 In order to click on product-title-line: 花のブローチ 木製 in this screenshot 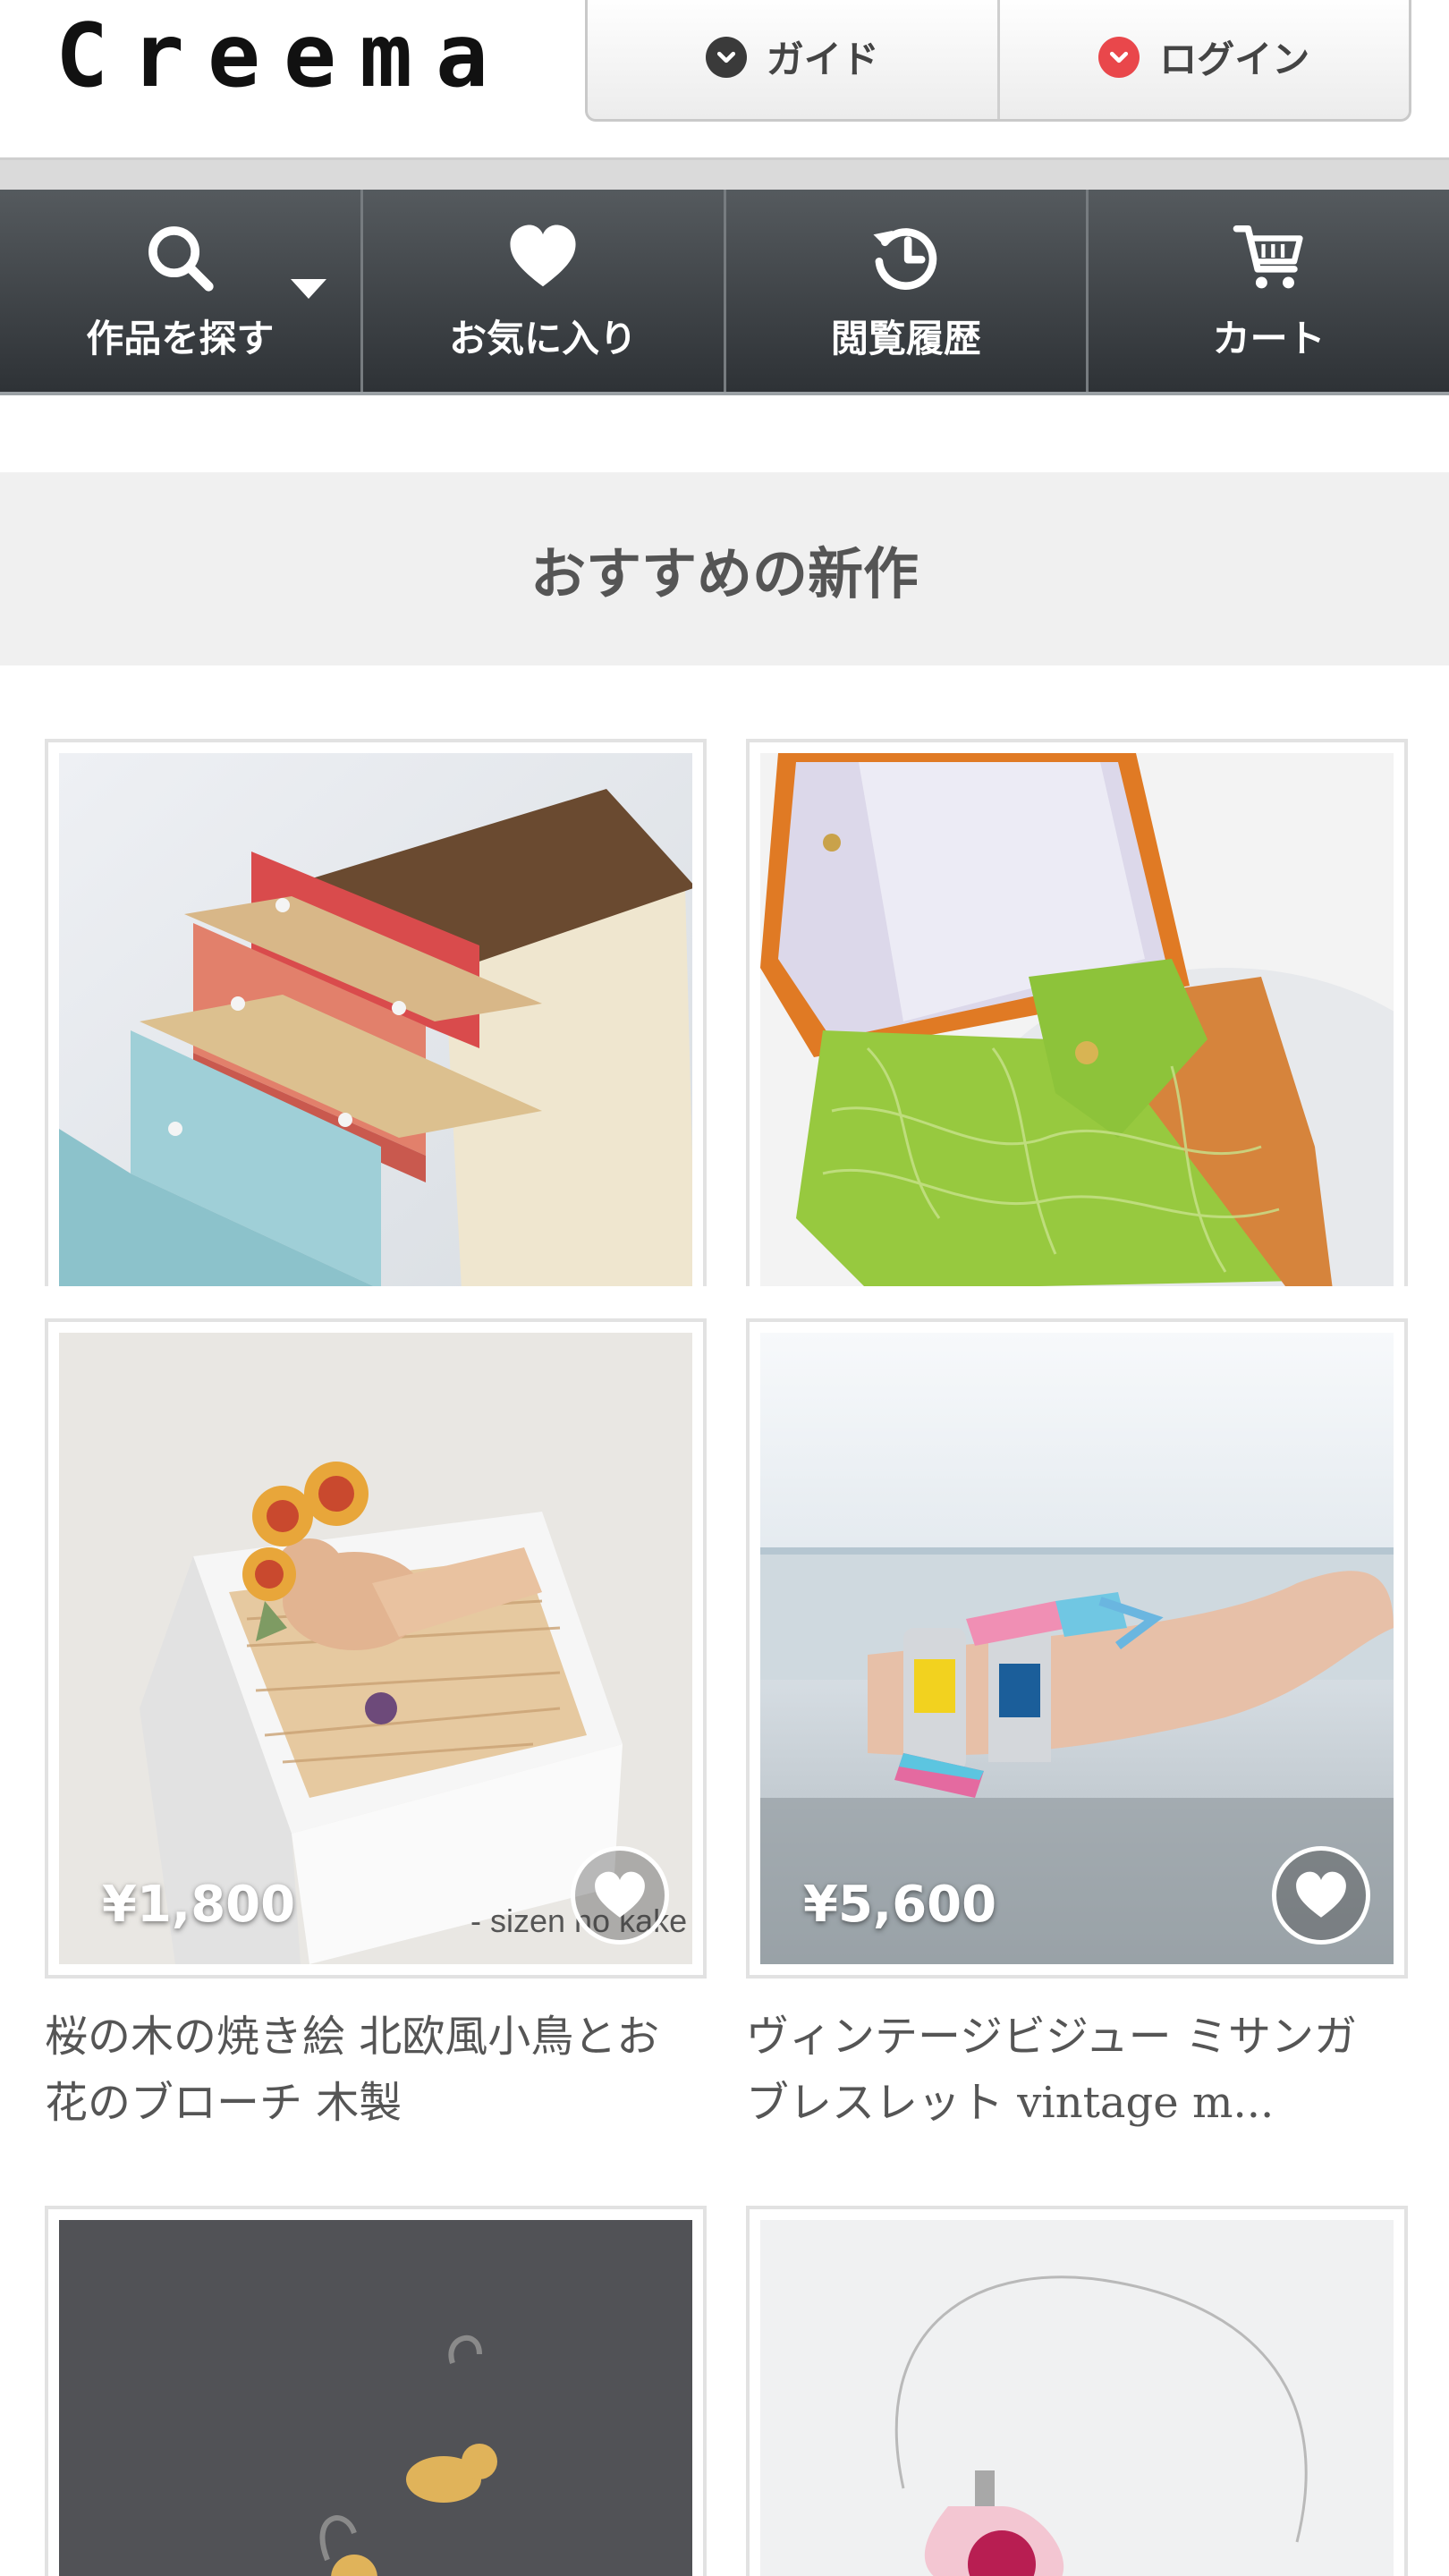, I will do `click(223, 2103)`.